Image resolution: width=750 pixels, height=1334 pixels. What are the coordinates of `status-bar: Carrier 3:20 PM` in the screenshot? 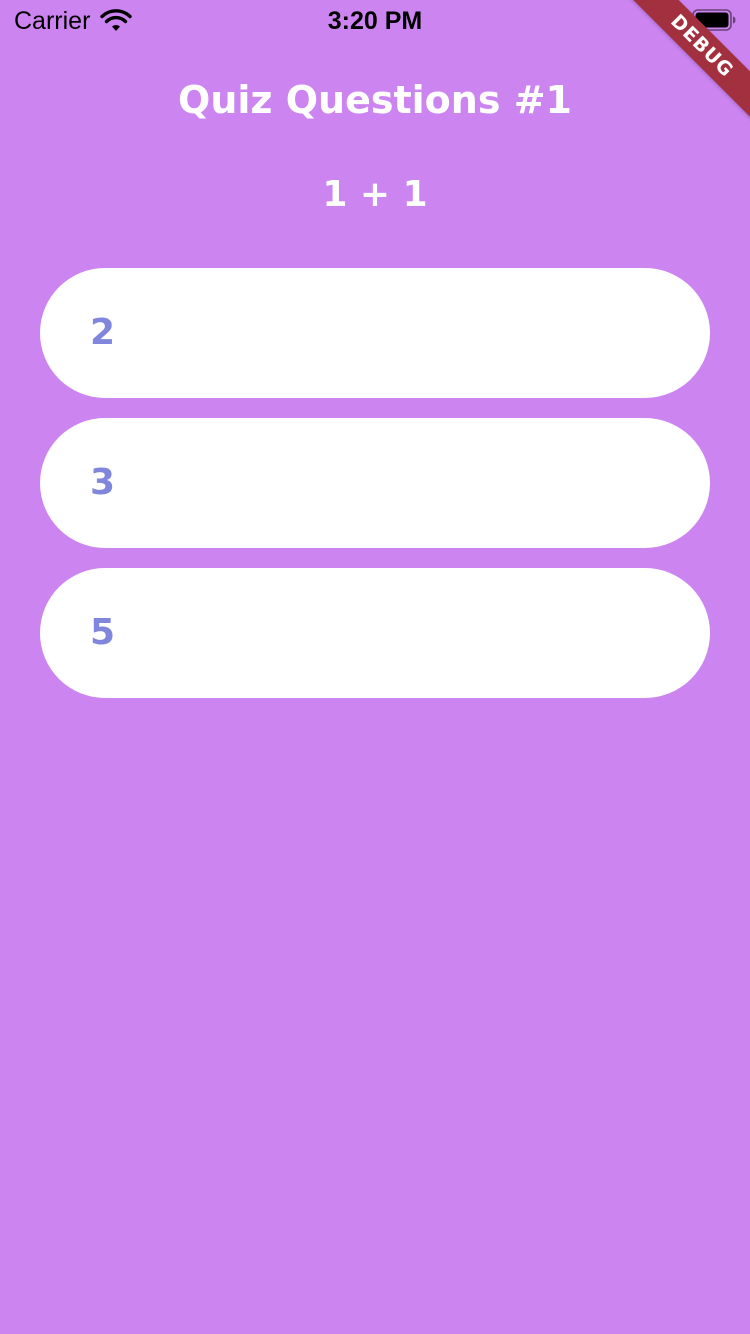 It's located at (375, 20).